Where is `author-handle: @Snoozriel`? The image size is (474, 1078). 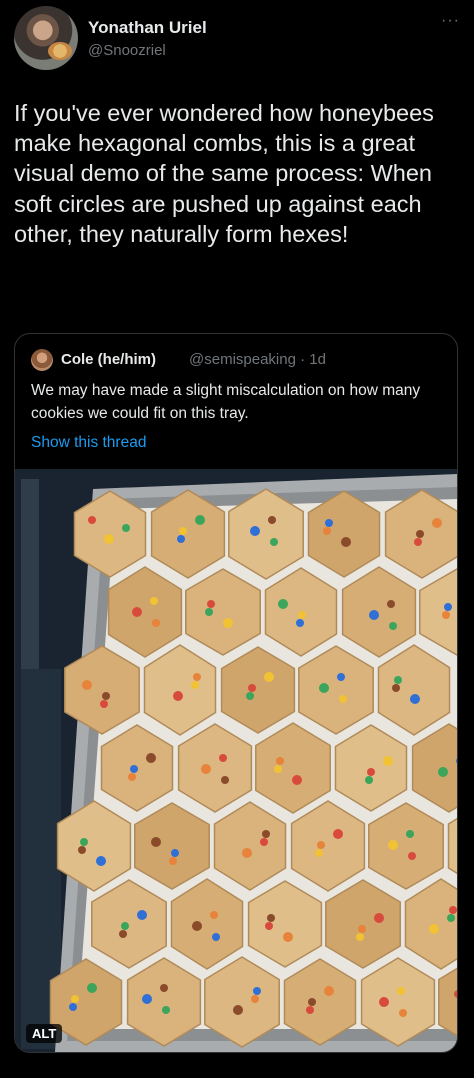 author-handle: @Snoozriel is located at coordinates (127, 50).